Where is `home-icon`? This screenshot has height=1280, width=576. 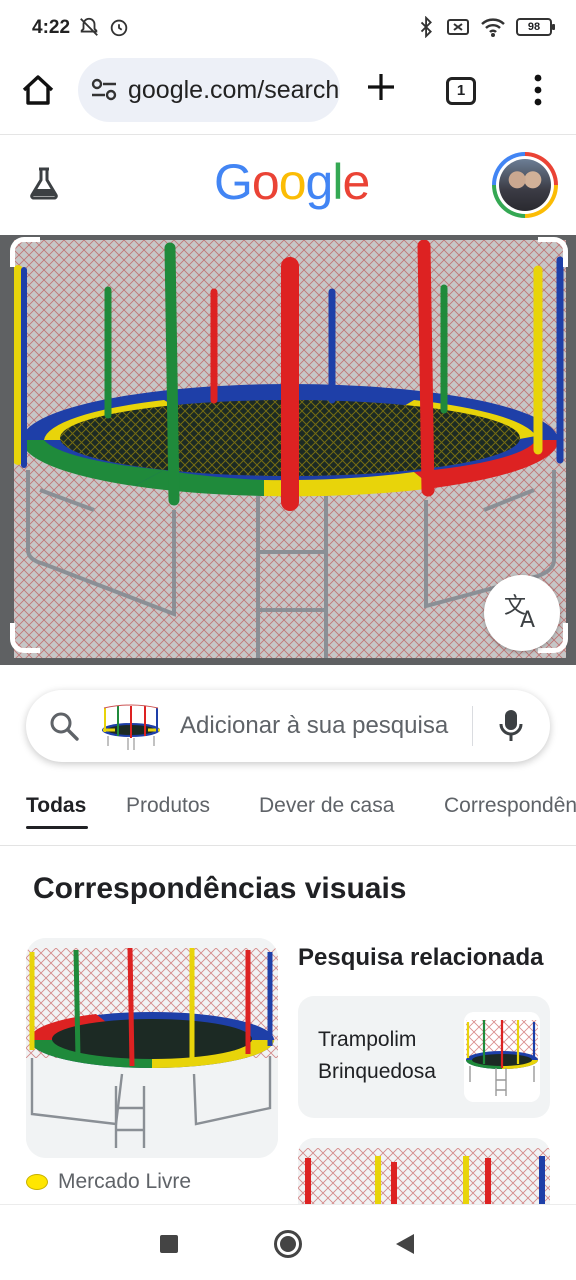
home-icon is located at coordinates (38, 90).